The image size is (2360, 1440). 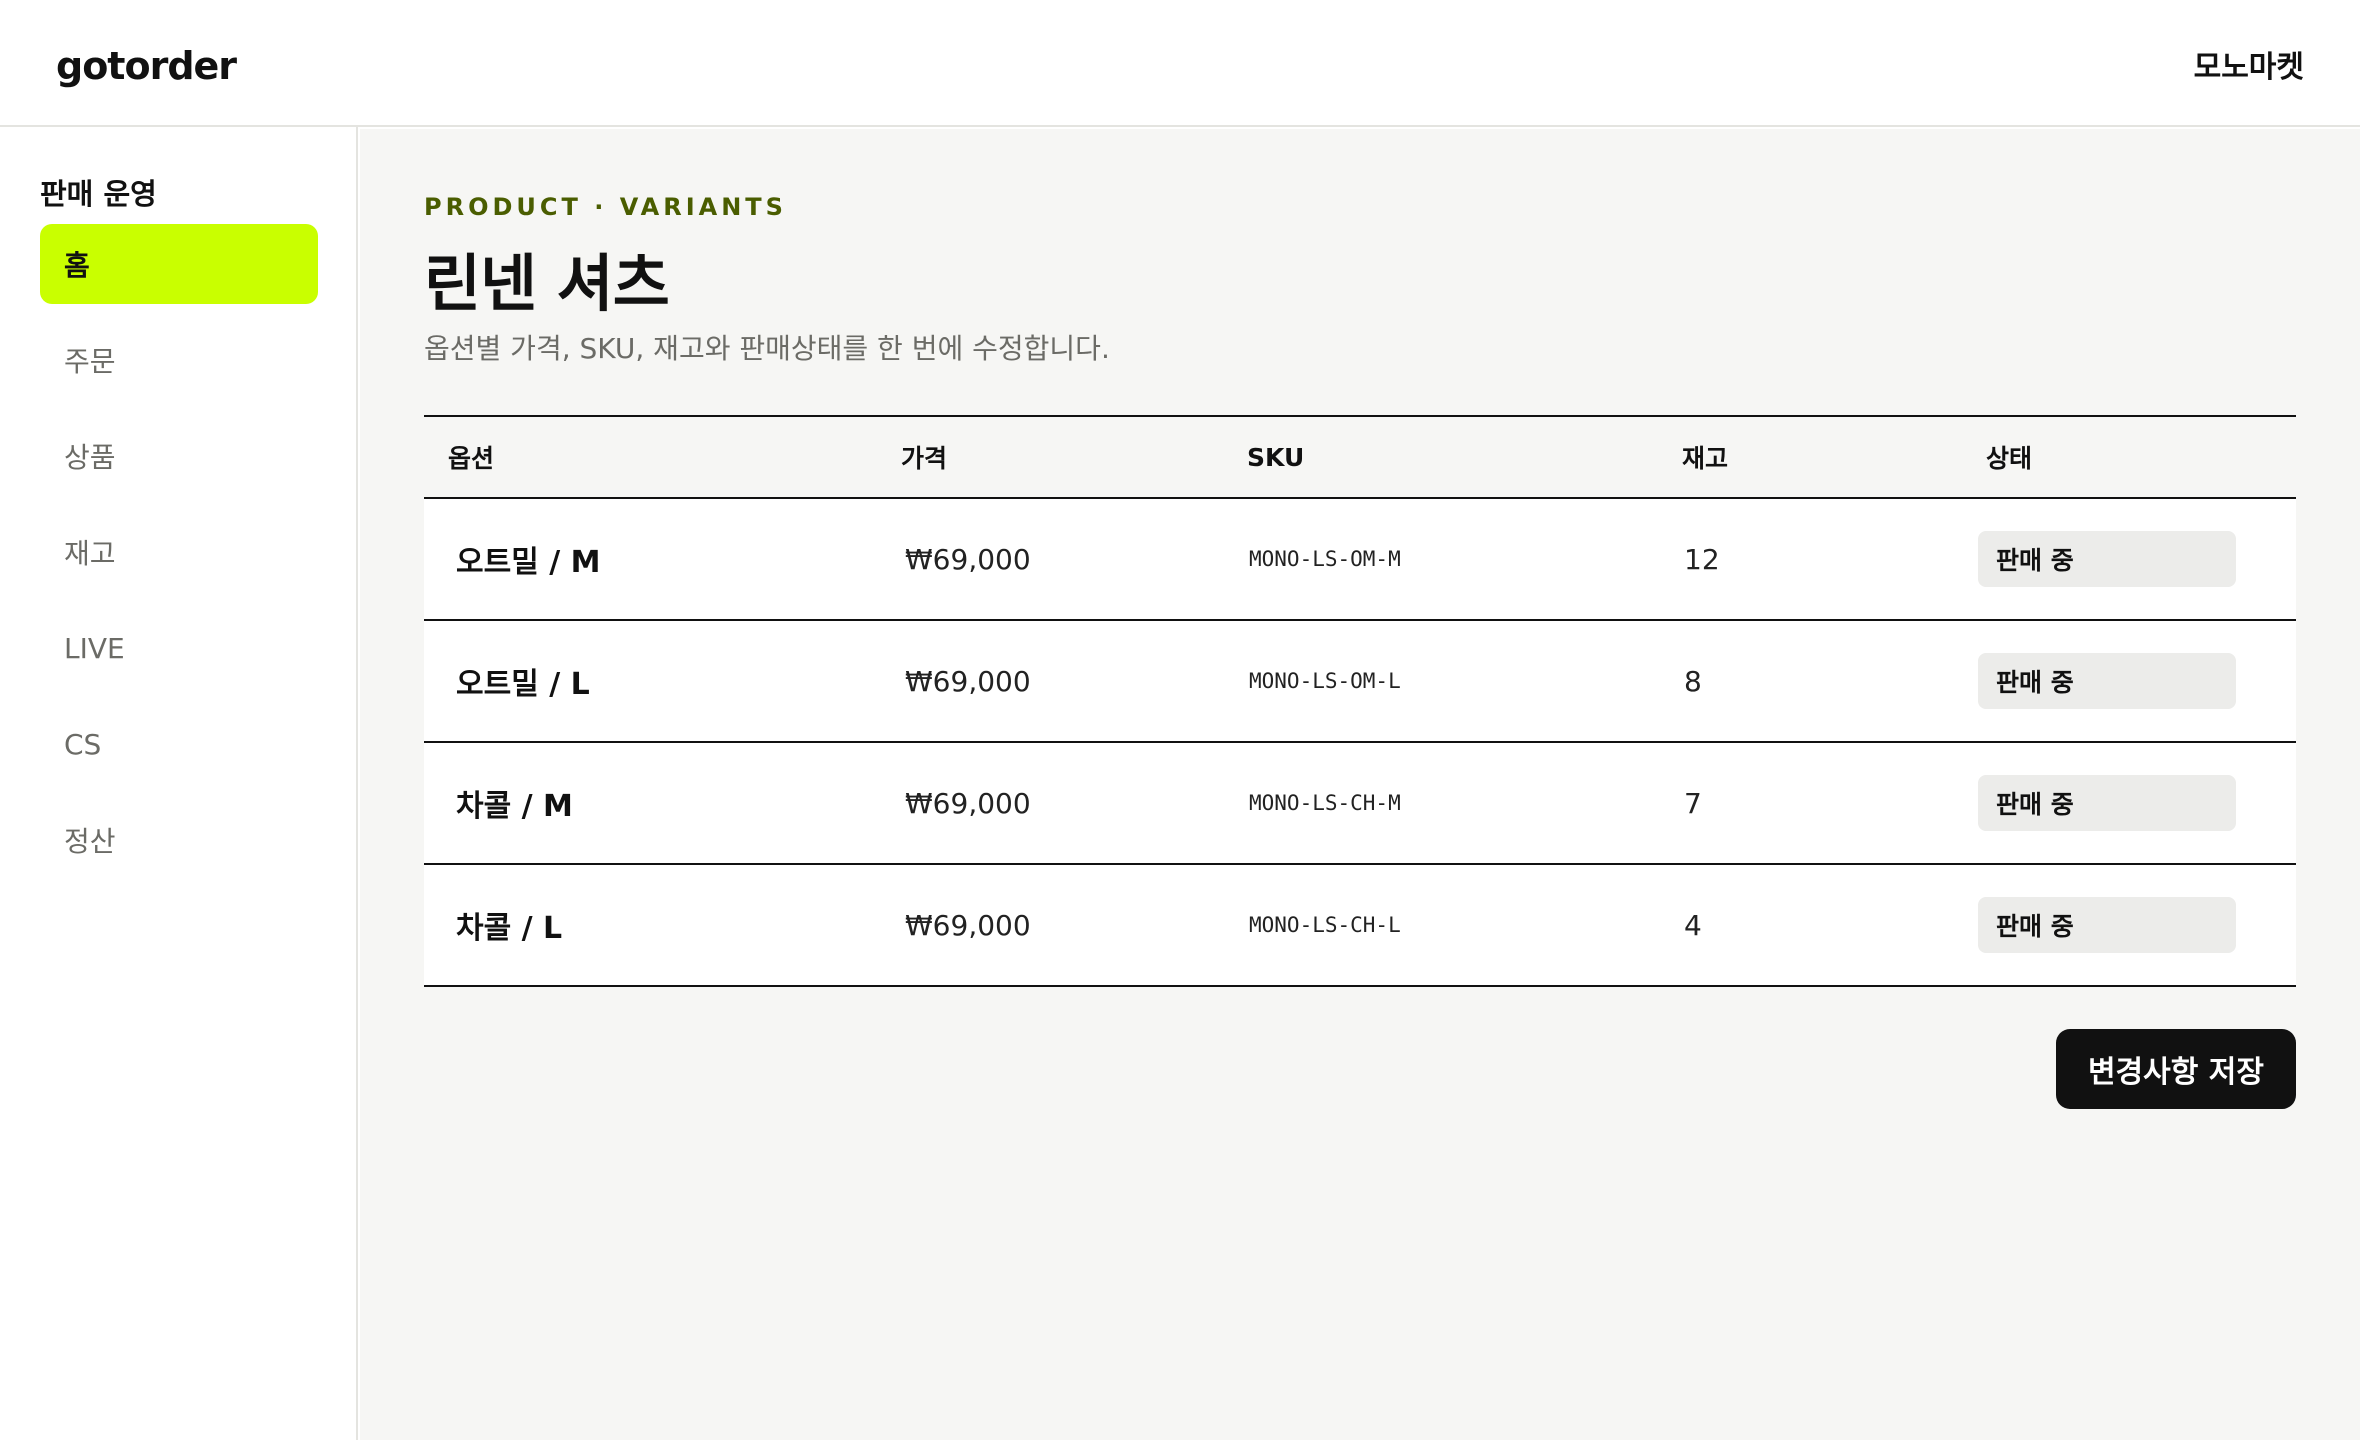 I want to click on sidebar-item-home: 홈, so click(x=179, y=264).